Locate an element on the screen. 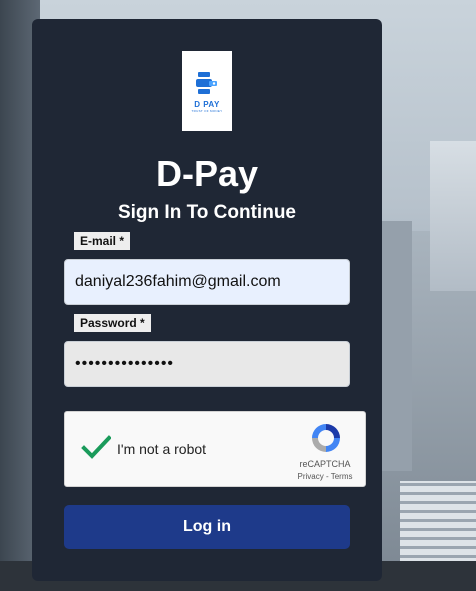 This screenshot has width=476, height=591. dpay-logo-icon is located at coordinates (206, 82).